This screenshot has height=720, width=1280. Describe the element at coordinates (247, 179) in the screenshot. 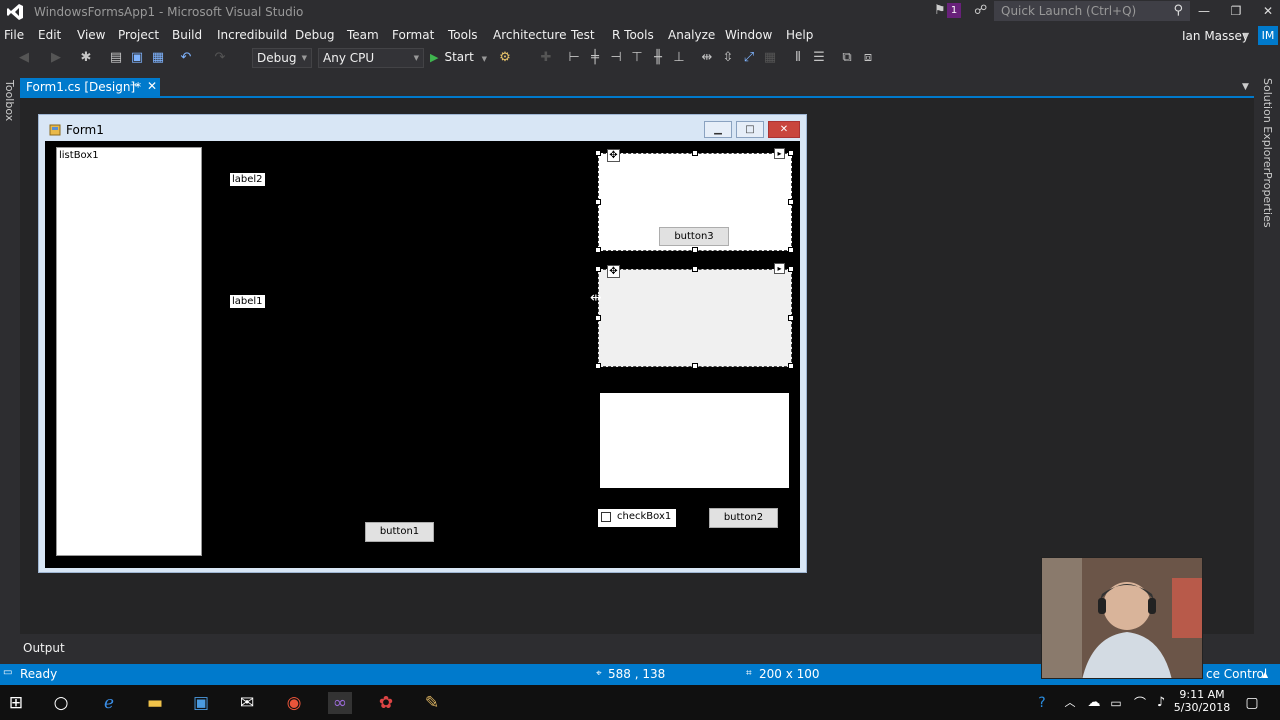

I see `label2: label2` at that location.